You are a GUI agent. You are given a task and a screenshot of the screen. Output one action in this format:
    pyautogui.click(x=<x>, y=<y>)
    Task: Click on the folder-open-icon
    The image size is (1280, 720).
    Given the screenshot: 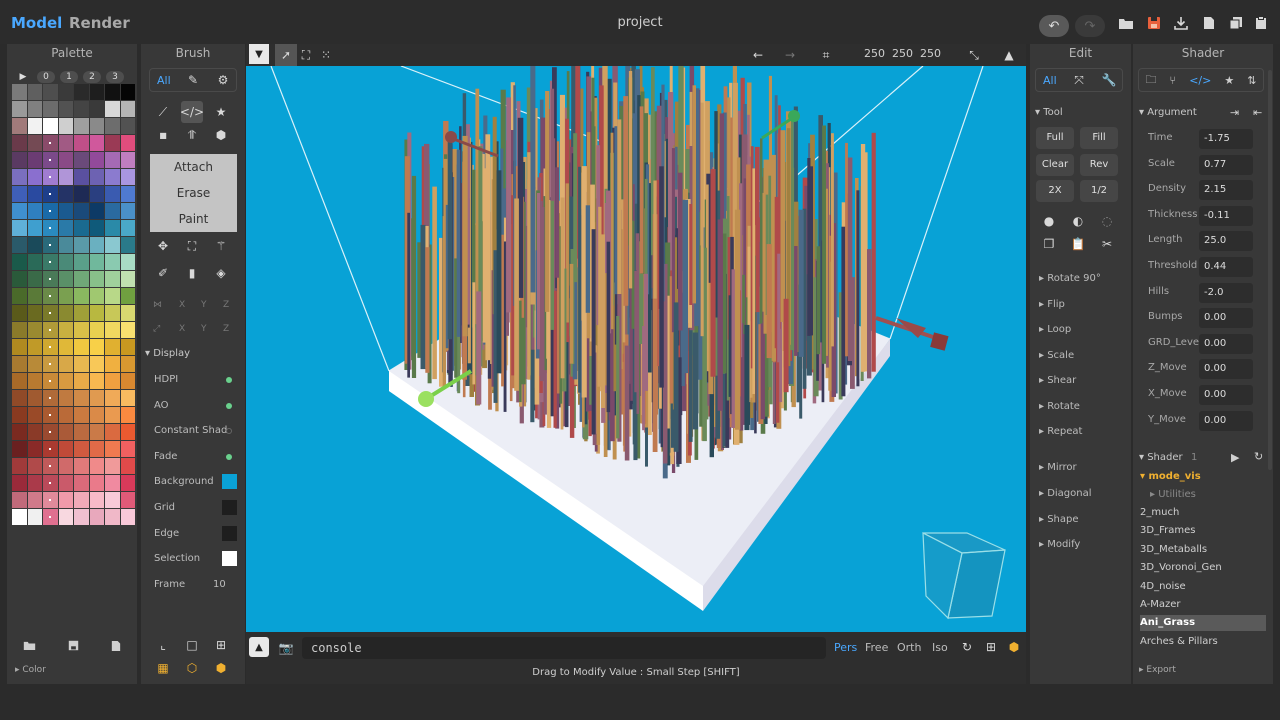 What is the action you would take?
    pyautogui.click(x=1126, y=23)
    